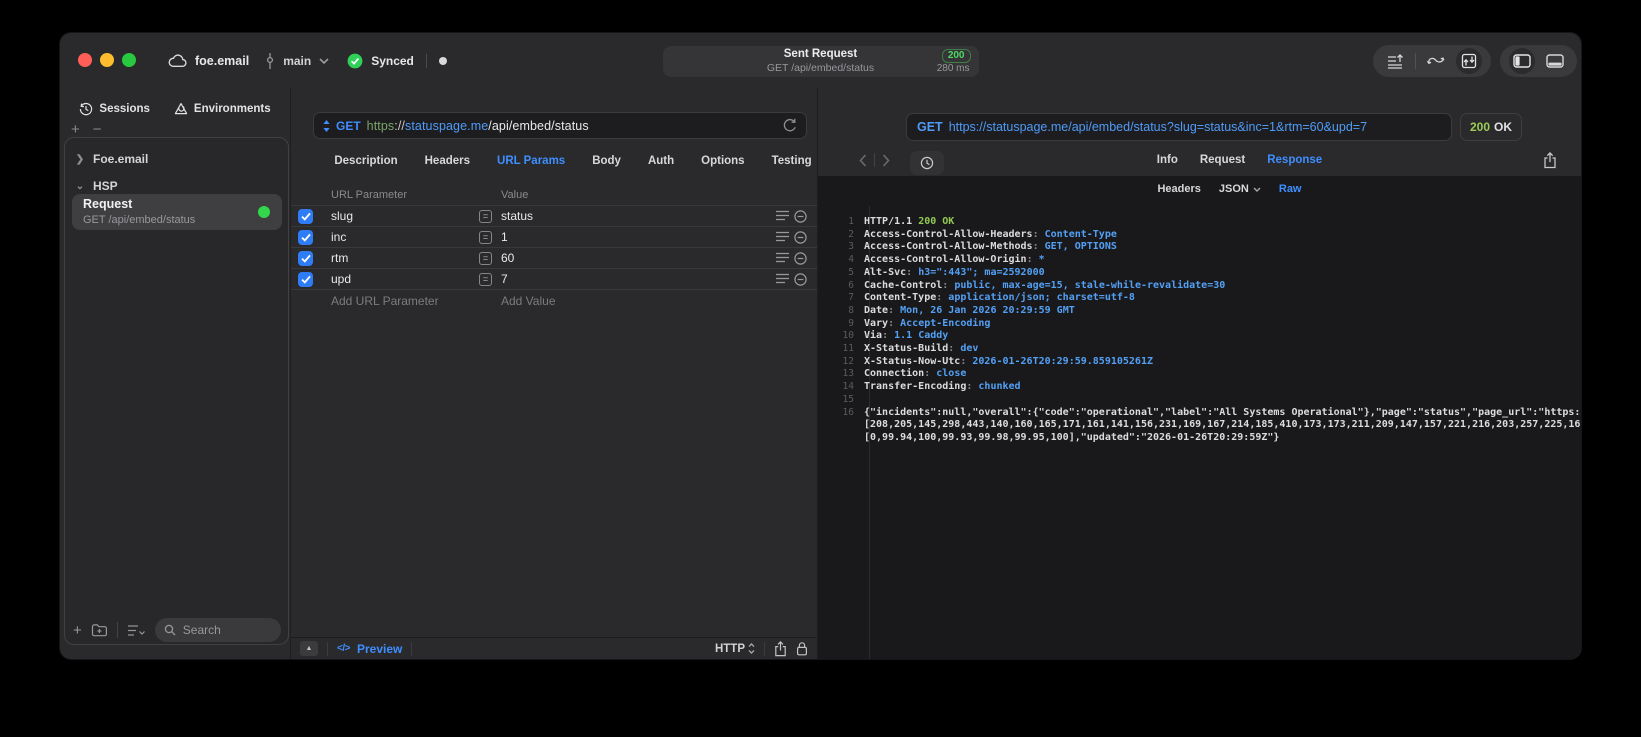 Image resolution: width=1641 pixels, height=737 pixels. Describe the element at coordinates (86, 109) in the screenshot. I see `history-clock-icon` at that location.